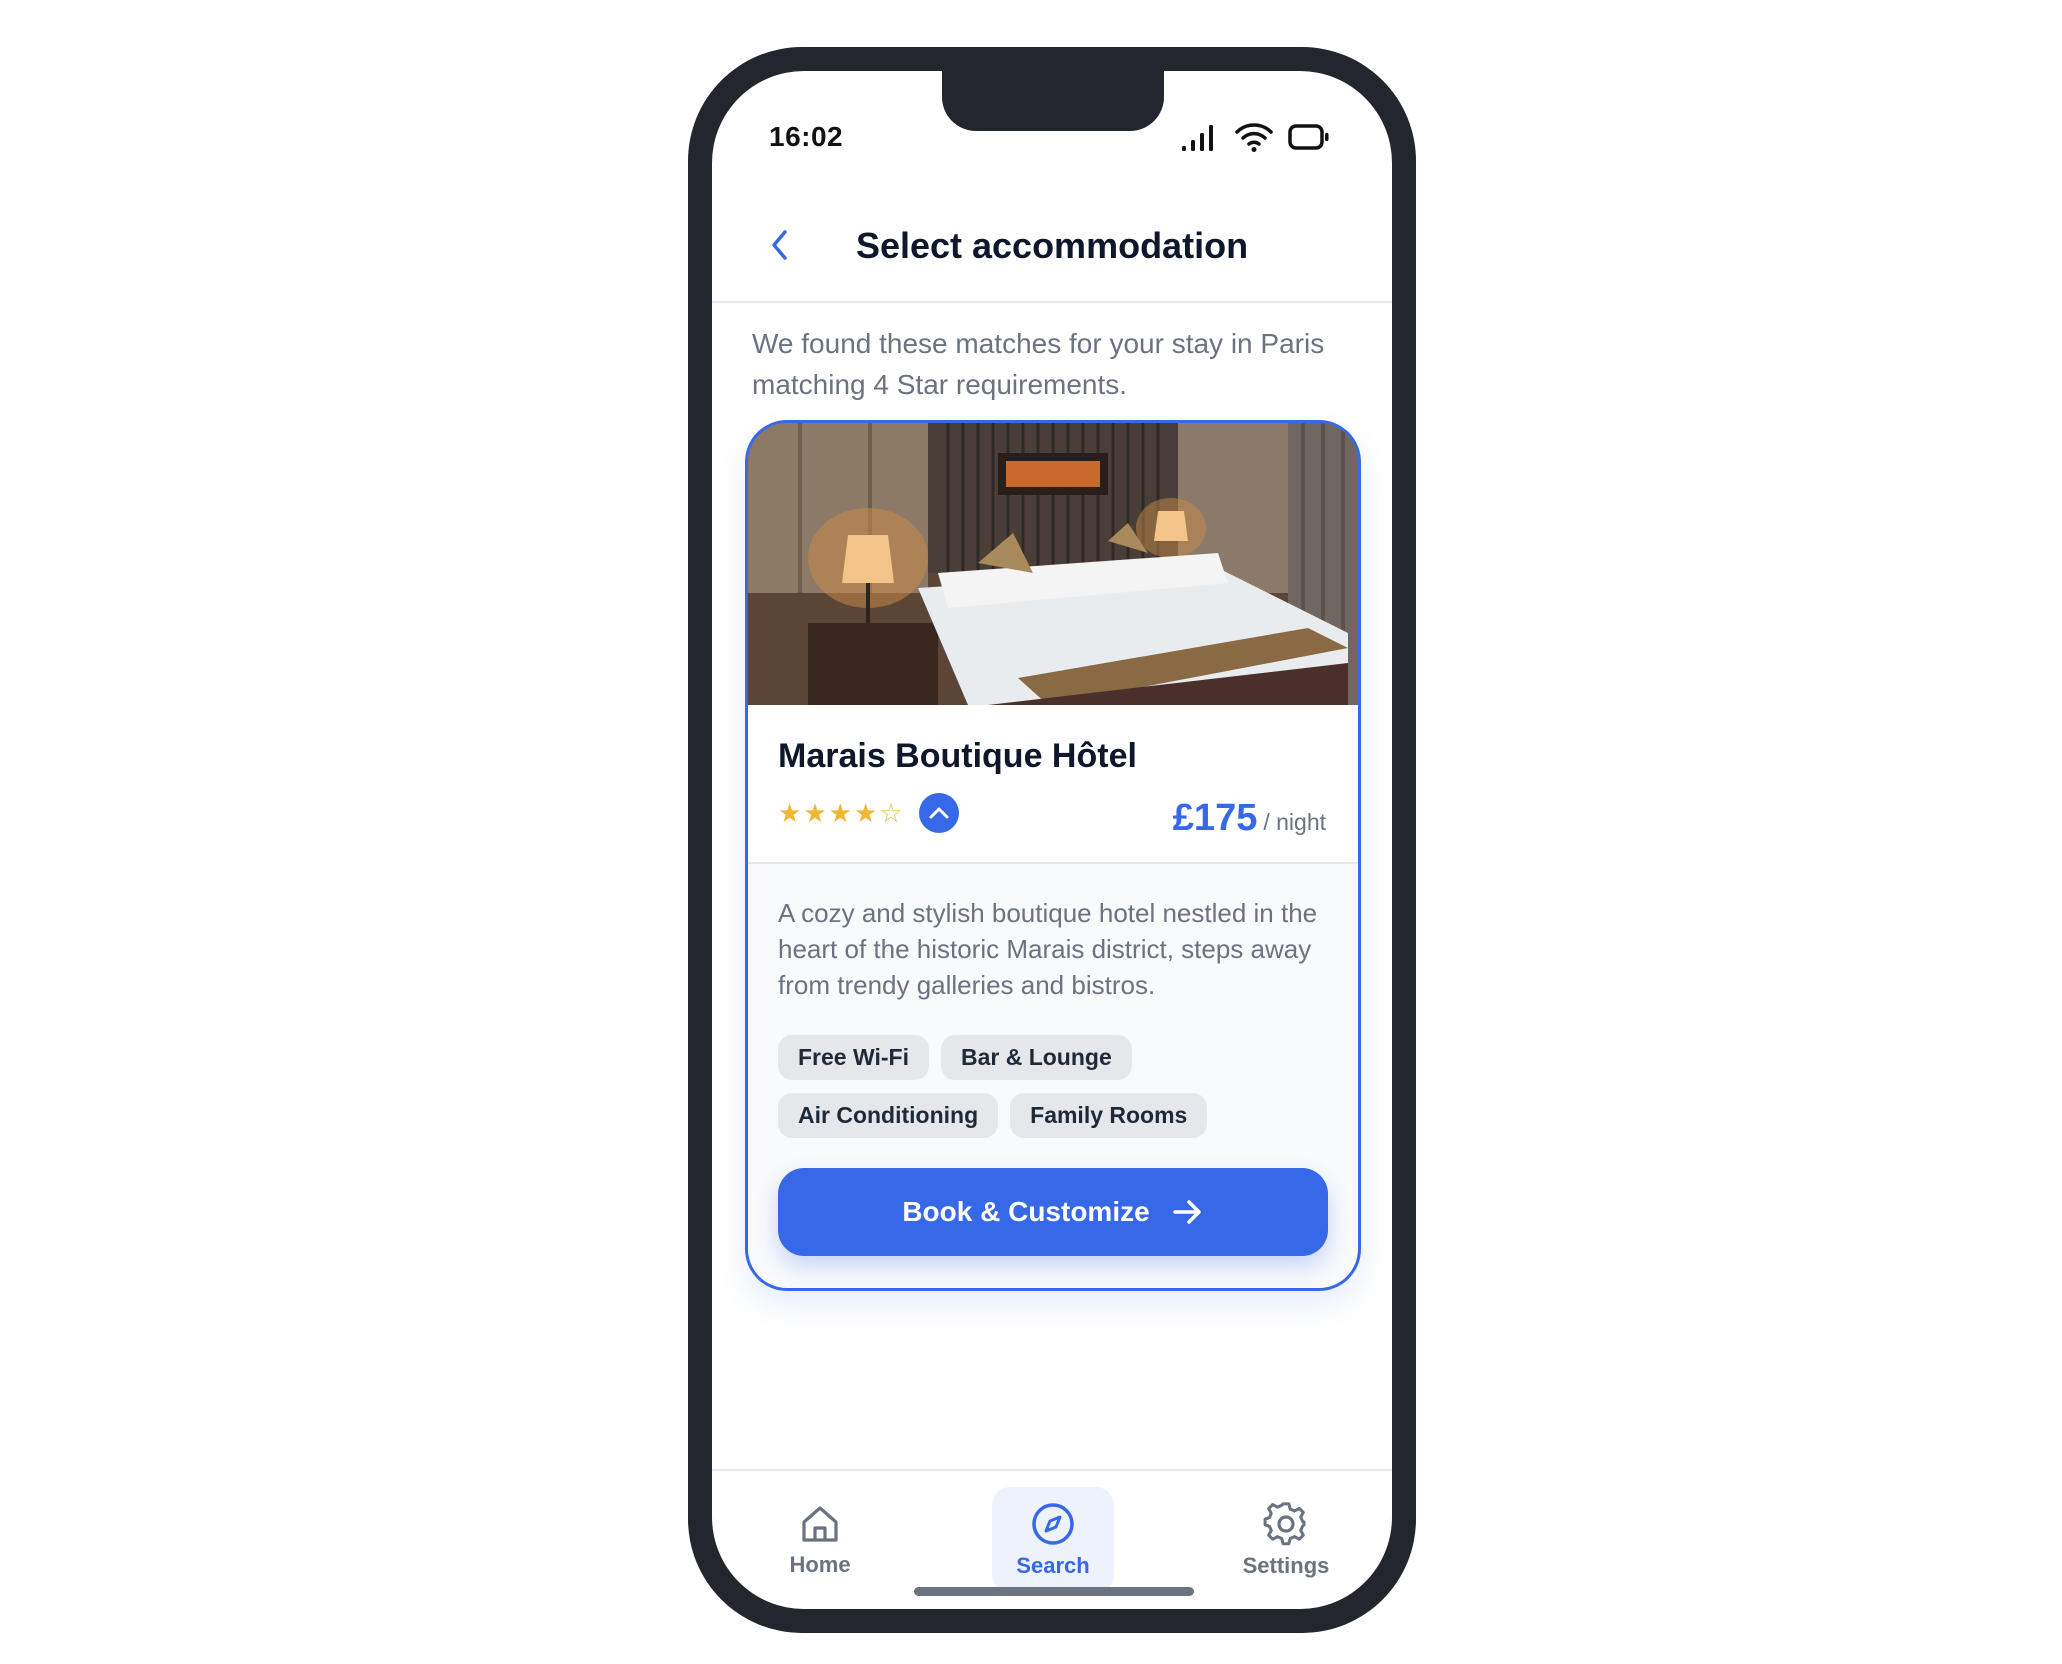 The image size is (2062, 1664). I want to click on wifi-icon, so click(1254, 137).